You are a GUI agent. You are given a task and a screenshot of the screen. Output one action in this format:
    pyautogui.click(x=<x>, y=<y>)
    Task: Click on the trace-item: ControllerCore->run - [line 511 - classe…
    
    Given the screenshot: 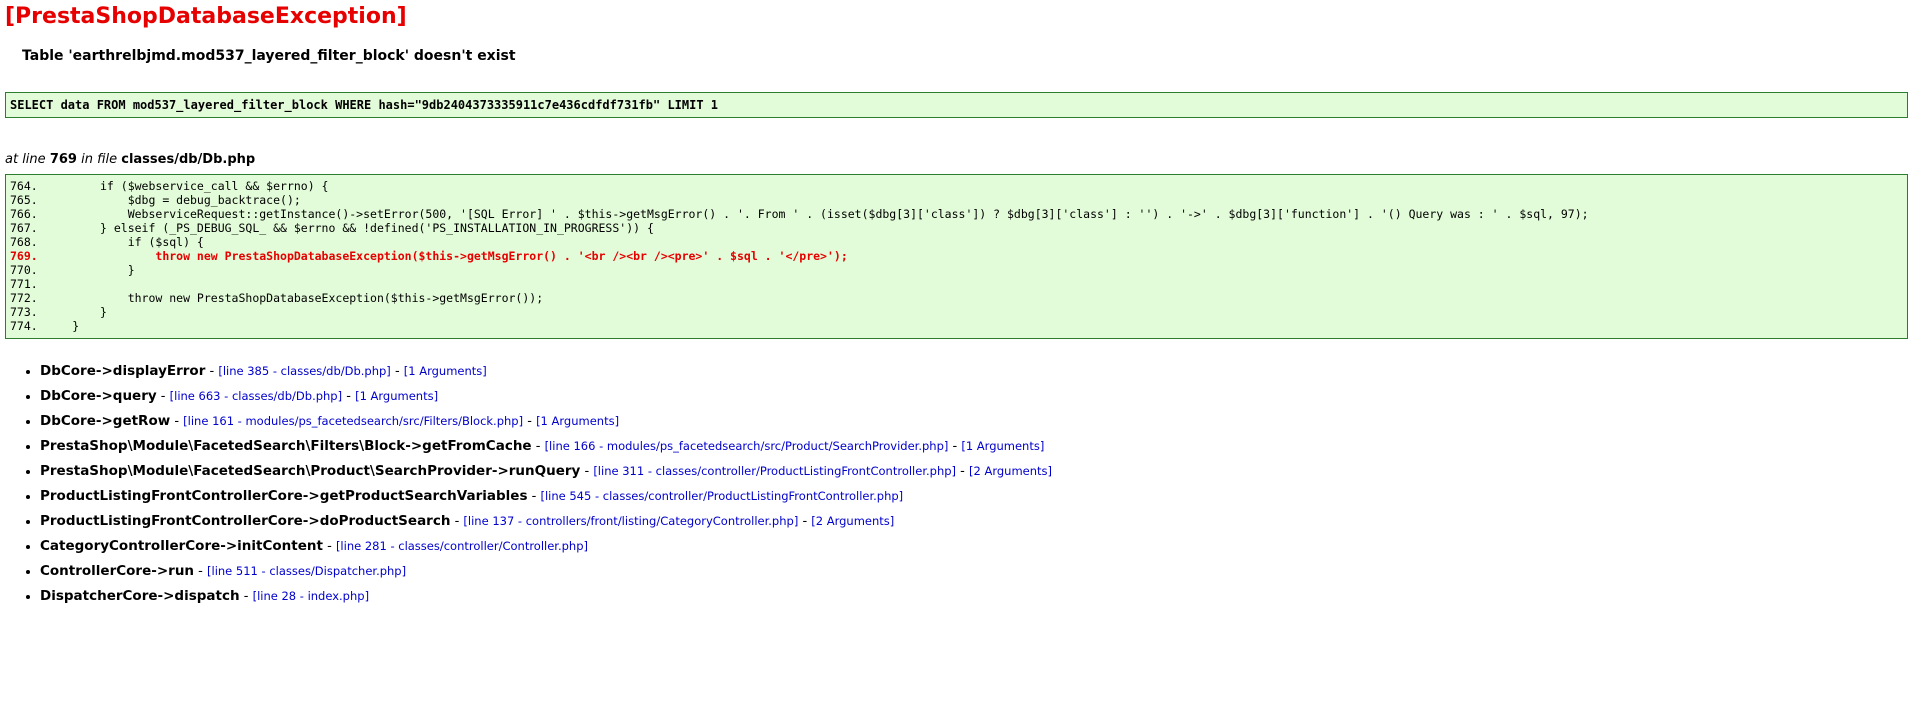 What is the action you would take?
    pyautogui.click(x=974, y=571)
    